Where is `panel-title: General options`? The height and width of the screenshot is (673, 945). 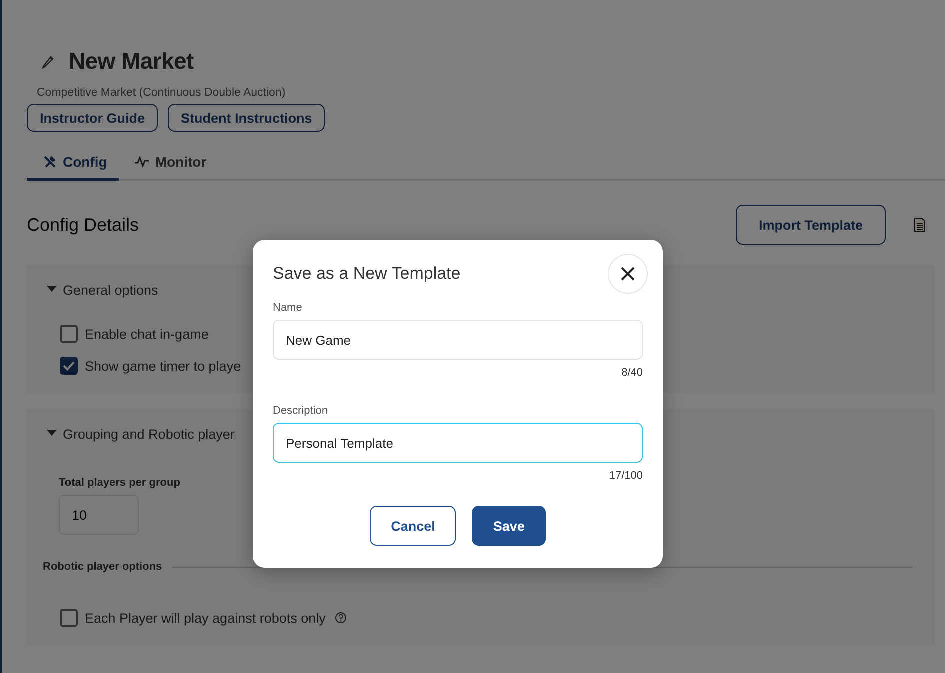
panel-title: General options is located at coordinates (110, 290).